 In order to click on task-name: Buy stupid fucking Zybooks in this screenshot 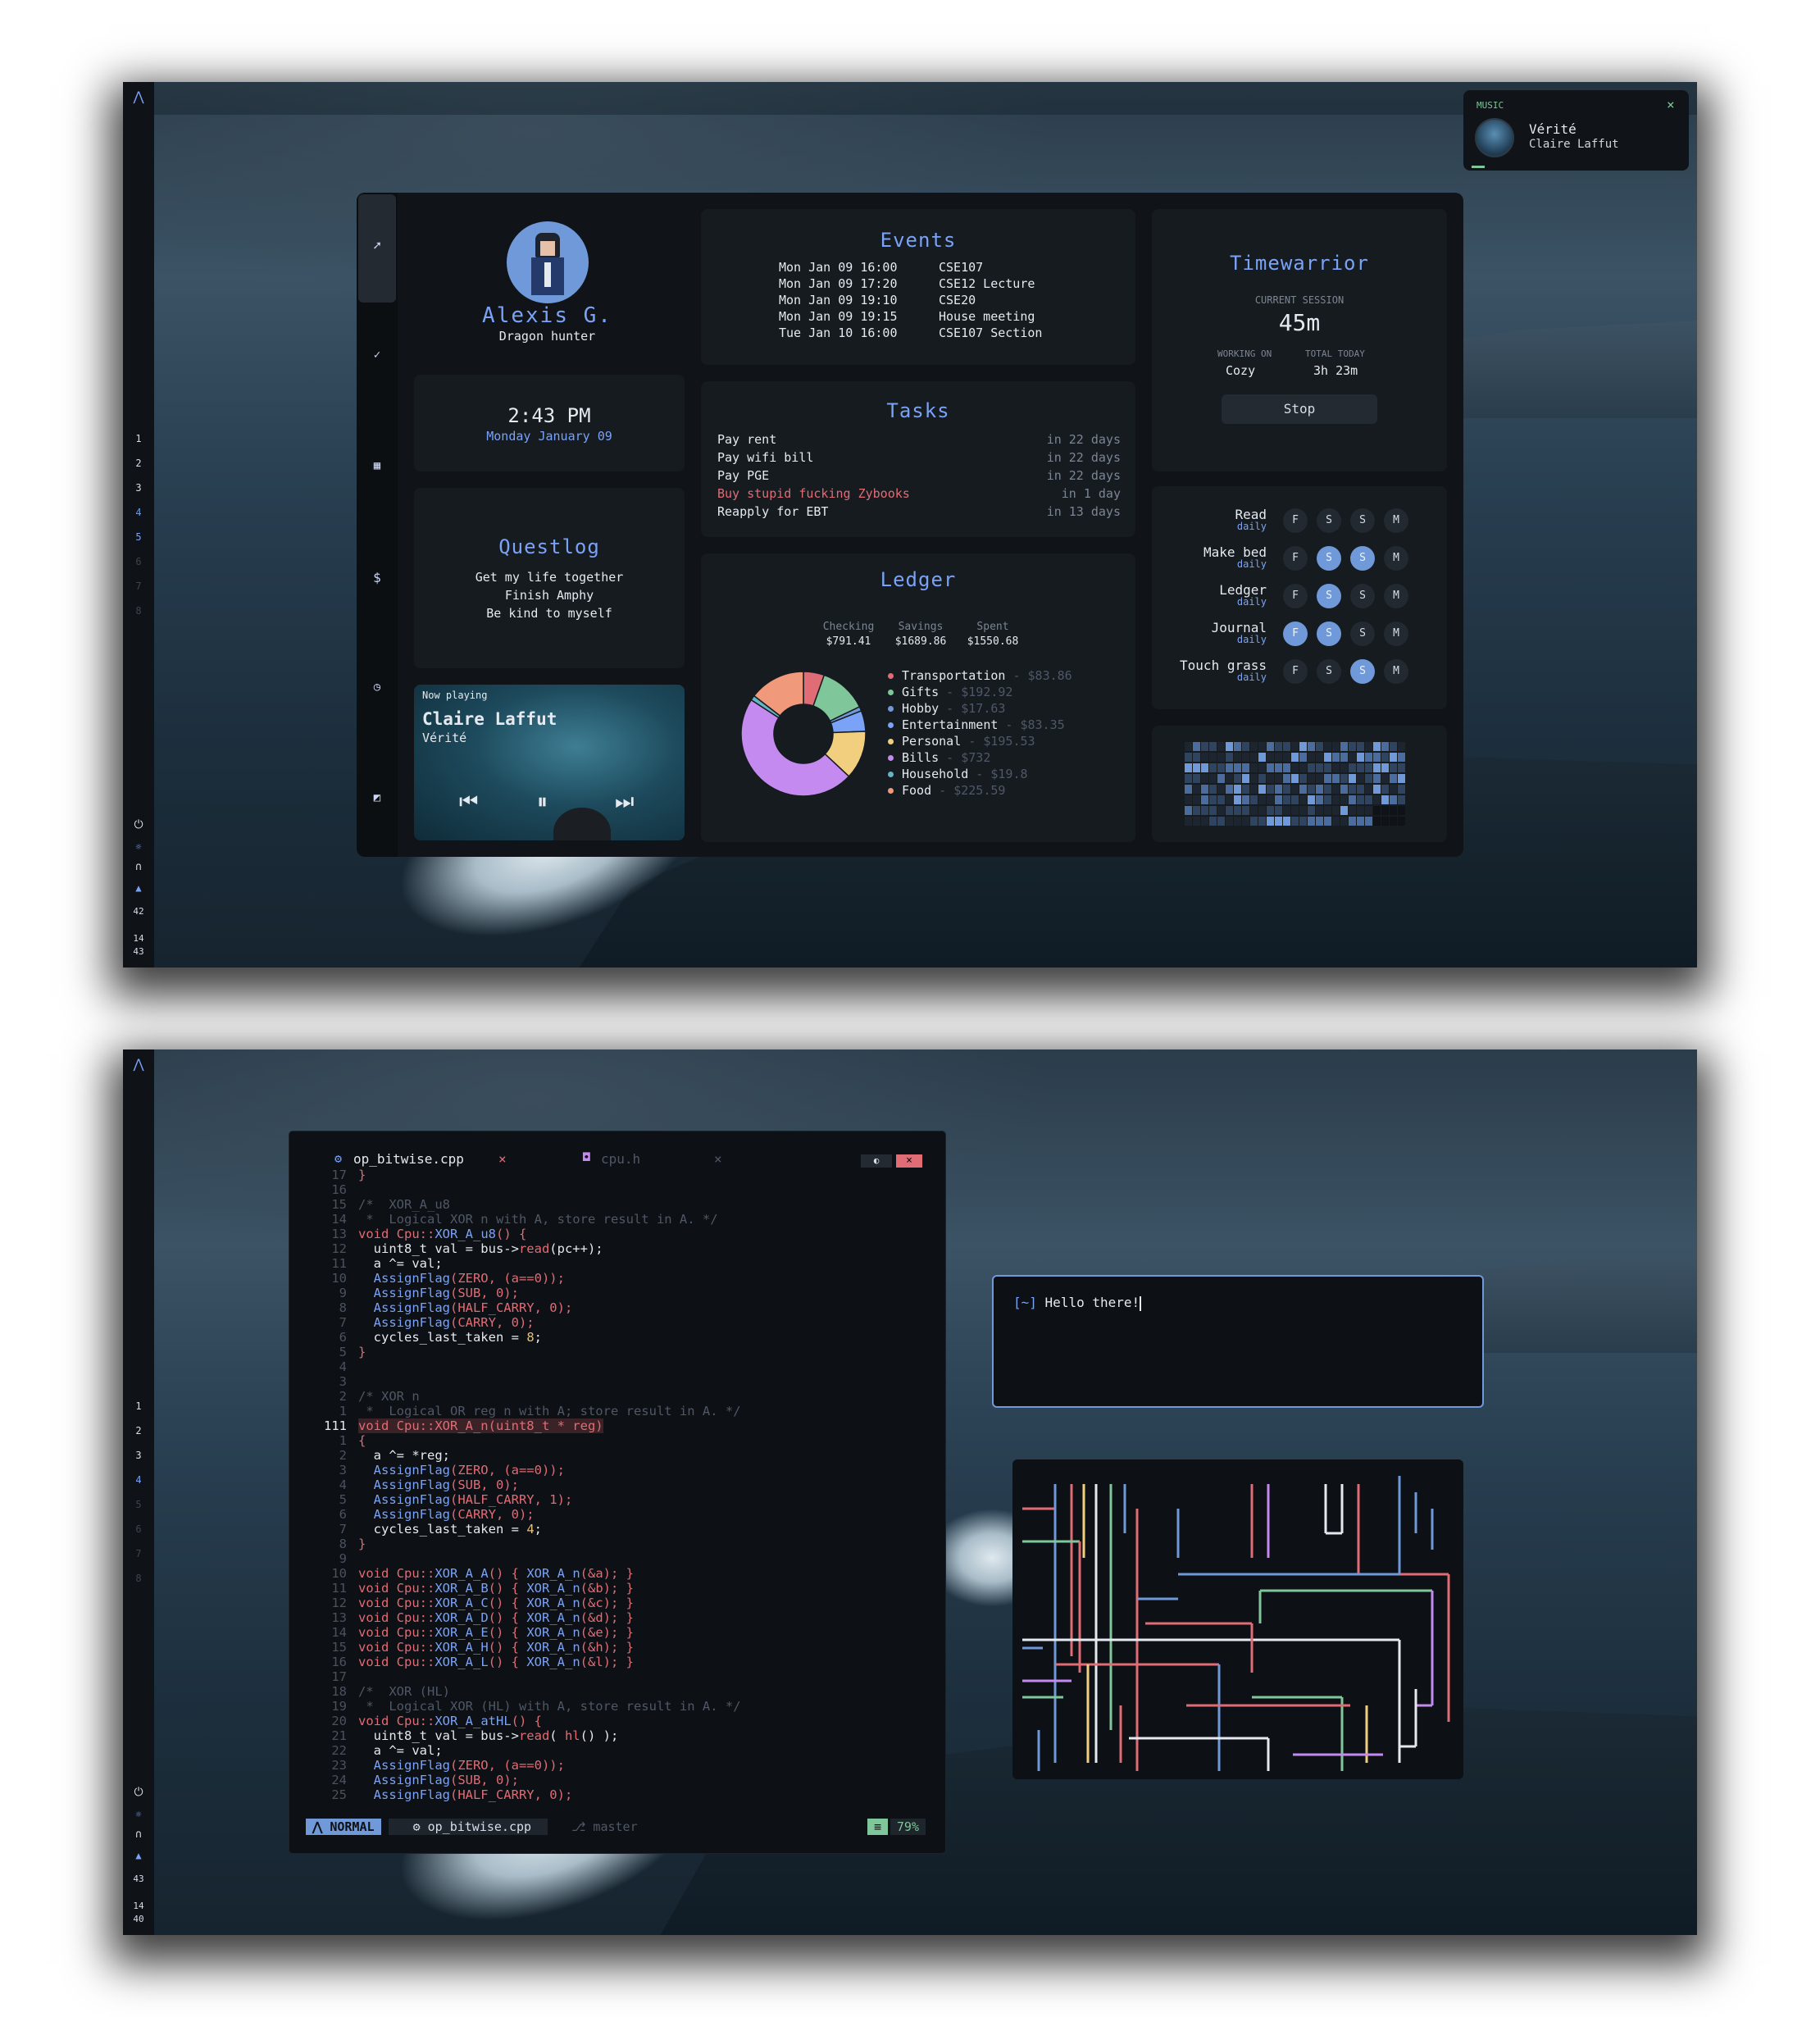, I will do `click(813, 494)`.